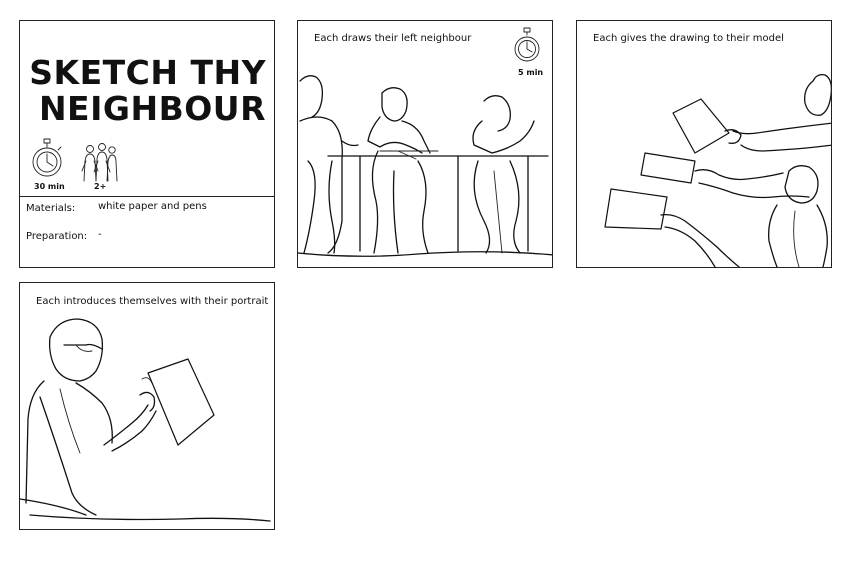 This screenshot has height=567, width=851. I want to click on drawing-scene-illustration, so click(425, 142).